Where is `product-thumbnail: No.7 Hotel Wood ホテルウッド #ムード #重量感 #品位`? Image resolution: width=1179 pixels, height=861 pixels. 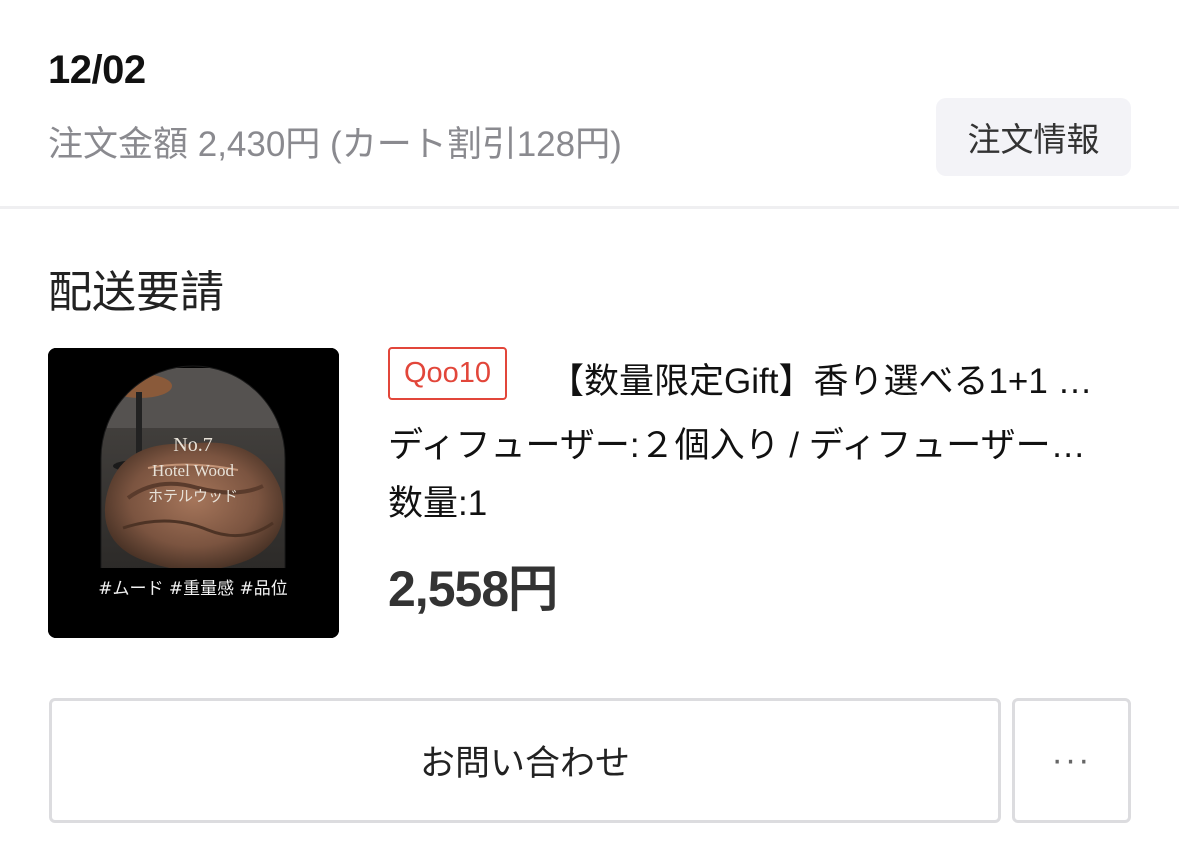 product-thumbnail: No.7 Hotel Wood ホテルウッド #ムード #重量感 #品位 is located at coordinates (193, 493).